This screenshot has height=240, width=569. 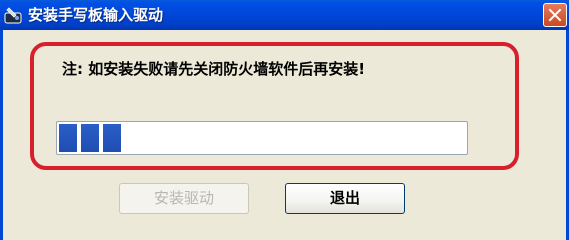 What do you see at coordinates (345, 198) in the screenshot?
I see `exit-button: 退出` at bounding box center [345, 198].